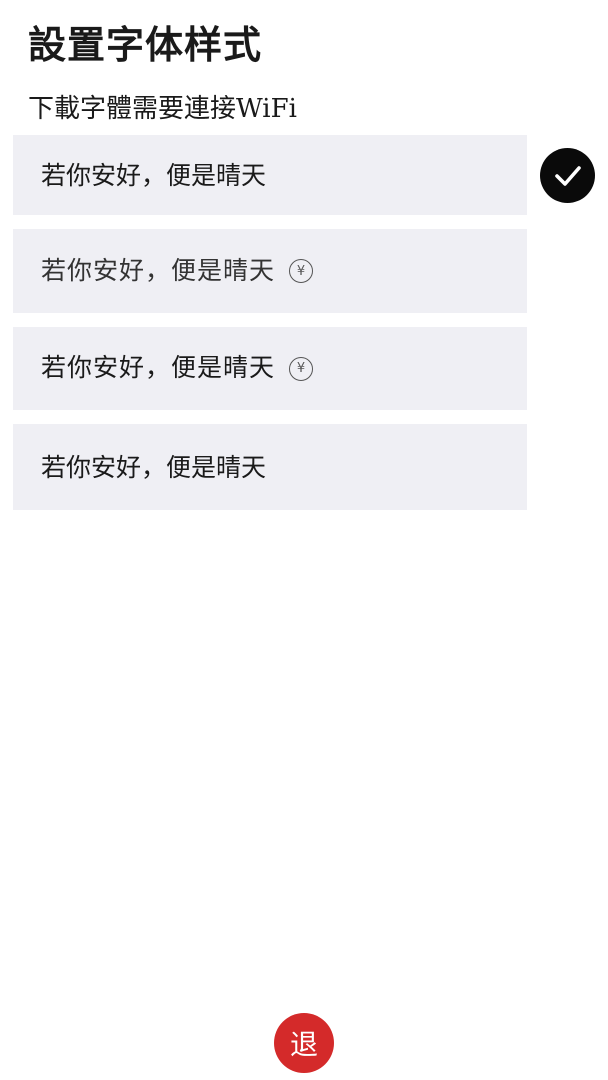 This screenshot has height=1080, width=608. What do you see at coordinates (145, 44) in the screenshot?
I see `page-title: 設置字体样式` at bounding box center [145, 44].